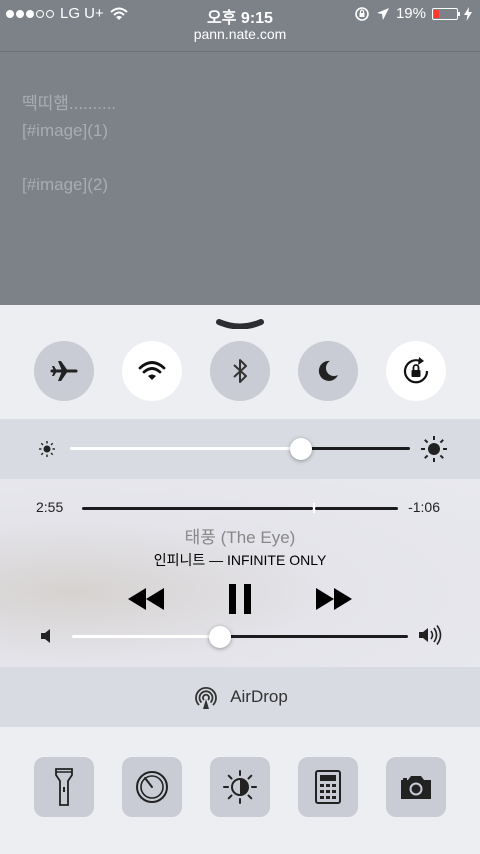 The width and height of the screenshot is (480, 854). Describe the element at coordinates (410, 13) in the screenshot. I see `battery-percentage: 19%` at that location.